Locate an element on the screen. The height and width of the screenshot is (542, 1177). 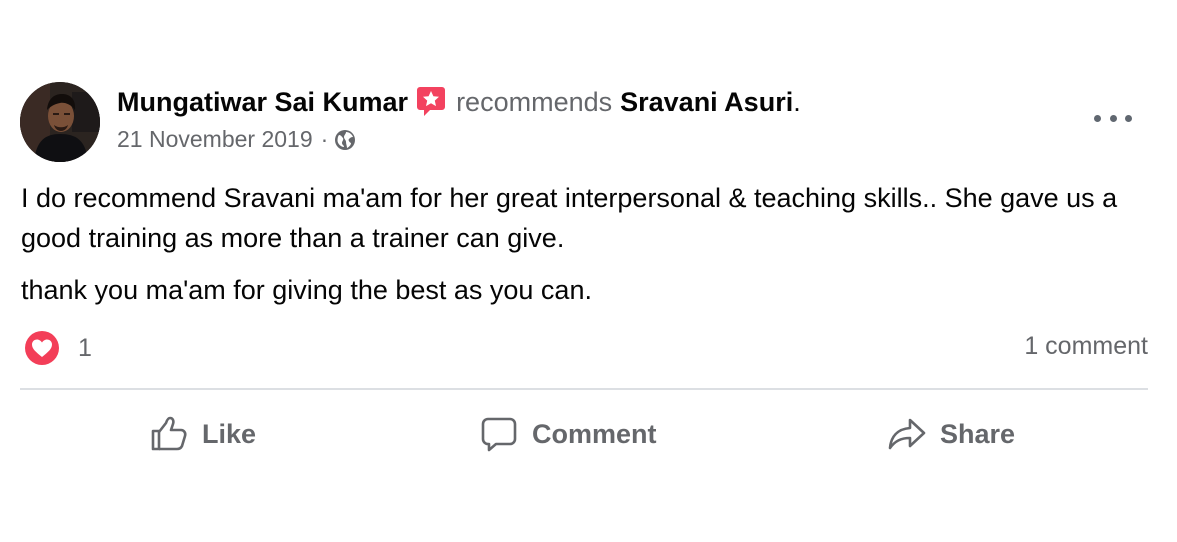
recommends-verb: recommends is located at coordinates (534, 102).